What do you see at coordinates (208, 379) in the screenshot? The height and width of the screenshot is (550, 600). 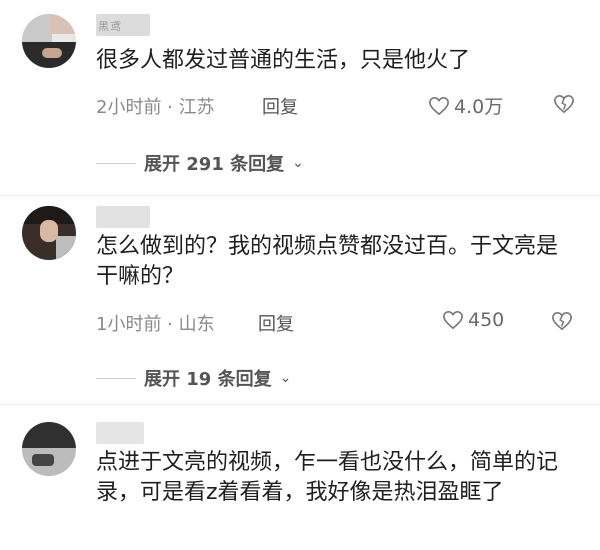 I see `expand-replies-label: 展开 19 条回复` at bounding box center [208, 379].